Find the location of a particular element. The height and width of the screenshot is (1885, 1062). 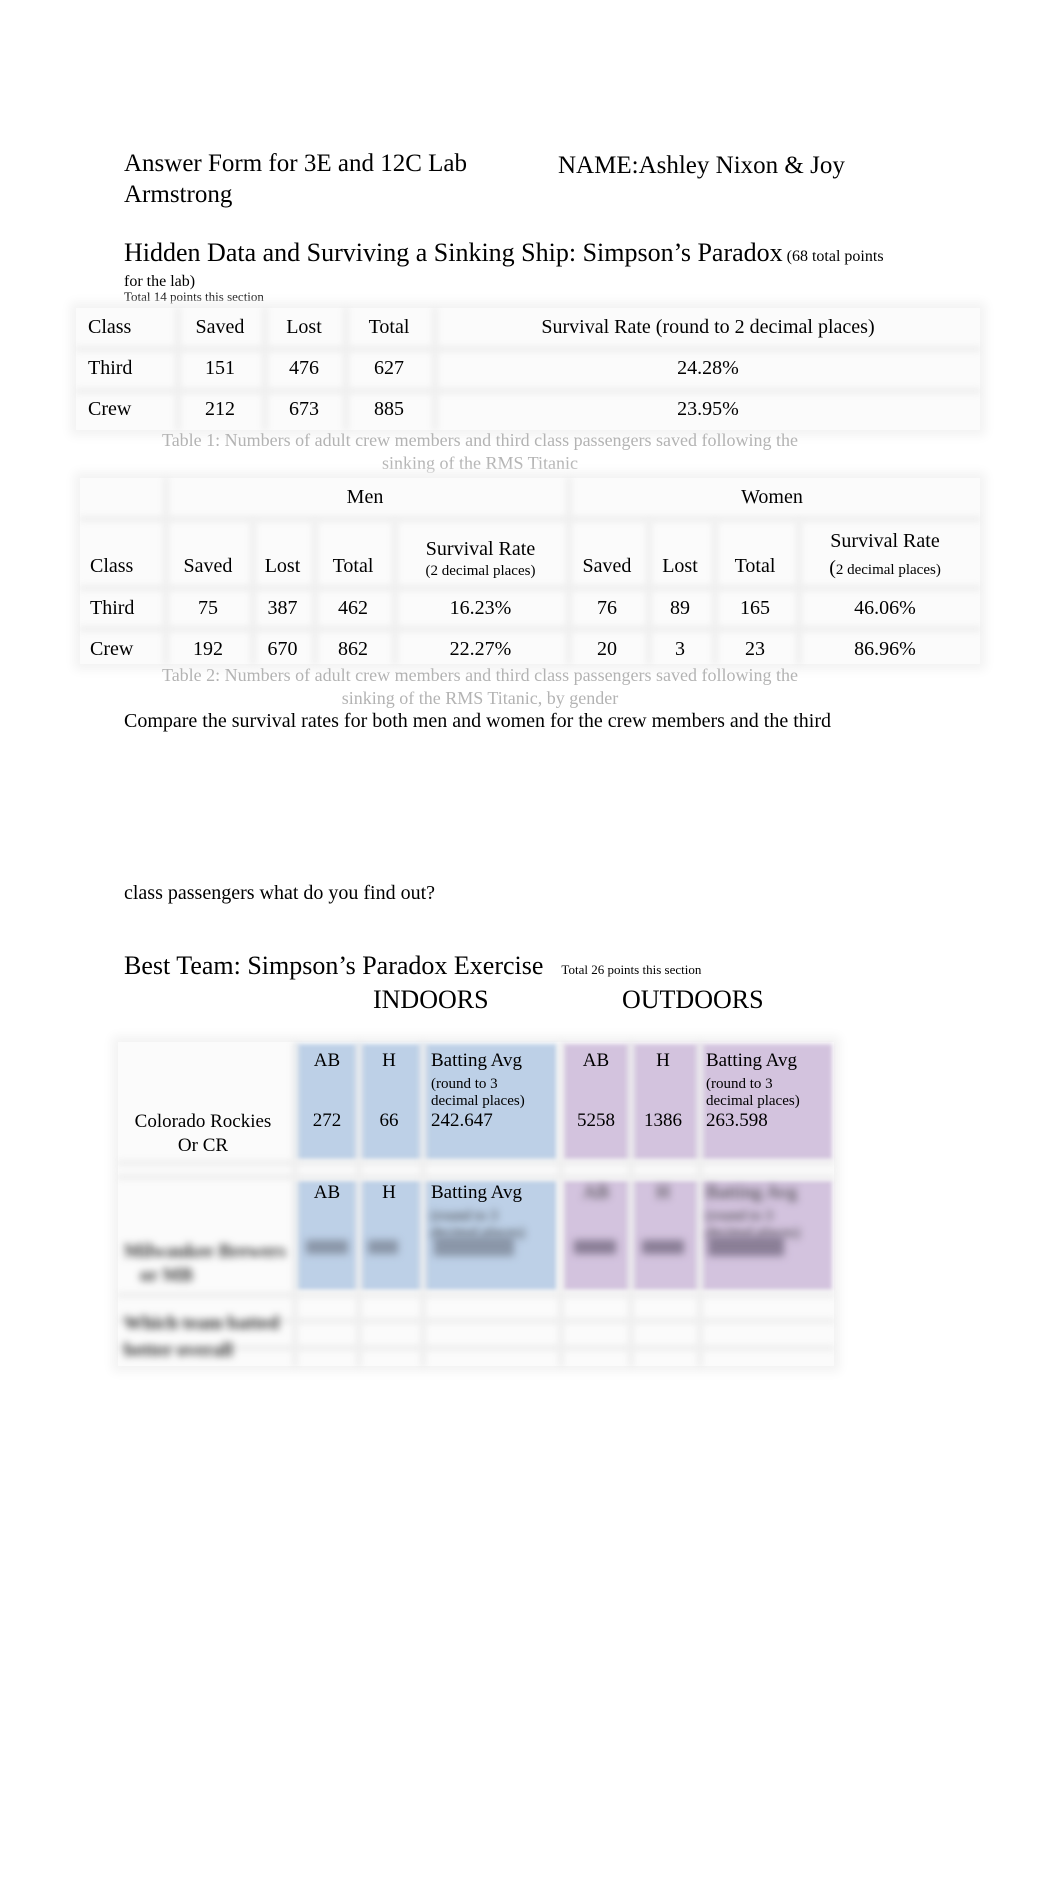

t1-total: 627 is located at coordinates (389, 368).